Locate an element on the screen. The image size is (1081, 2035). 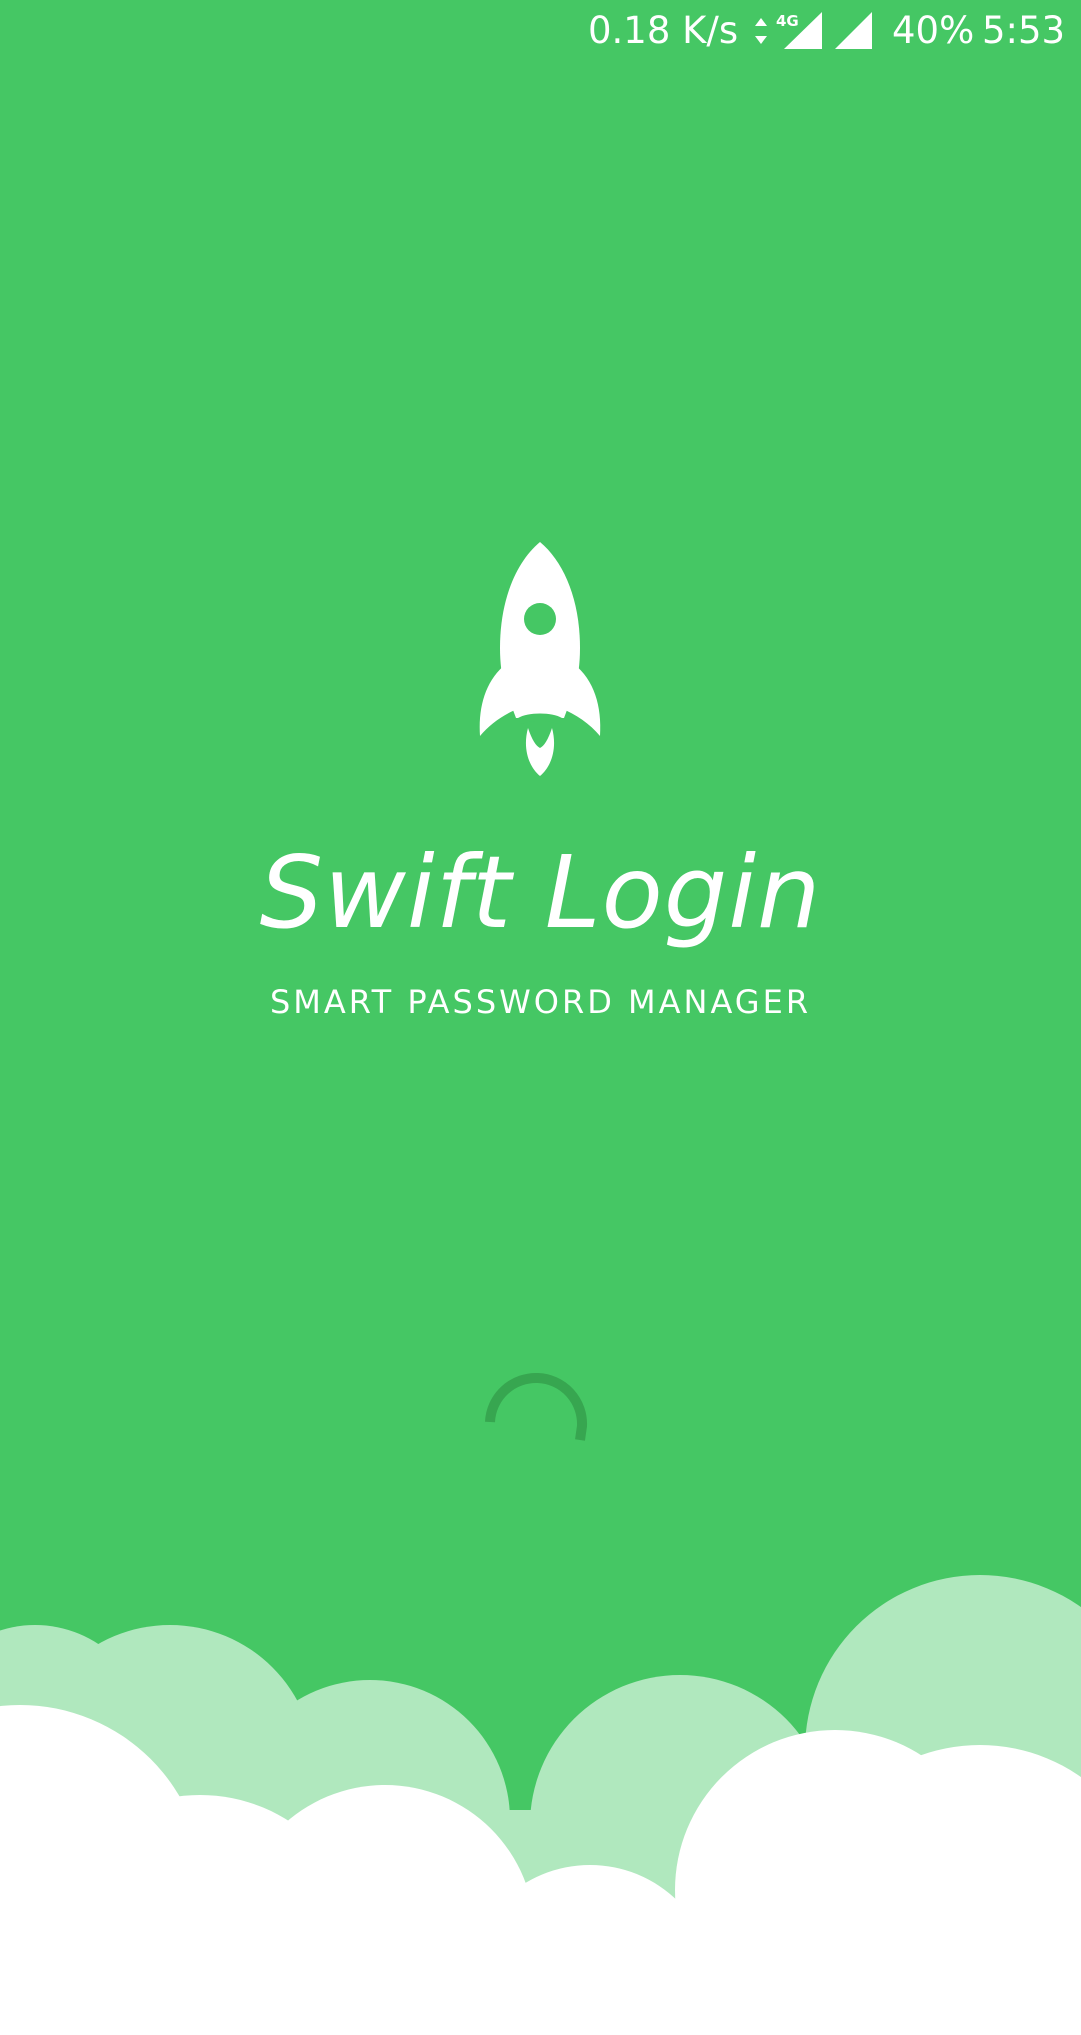
network-type-label: 4G is located at coordinates (787, 21).